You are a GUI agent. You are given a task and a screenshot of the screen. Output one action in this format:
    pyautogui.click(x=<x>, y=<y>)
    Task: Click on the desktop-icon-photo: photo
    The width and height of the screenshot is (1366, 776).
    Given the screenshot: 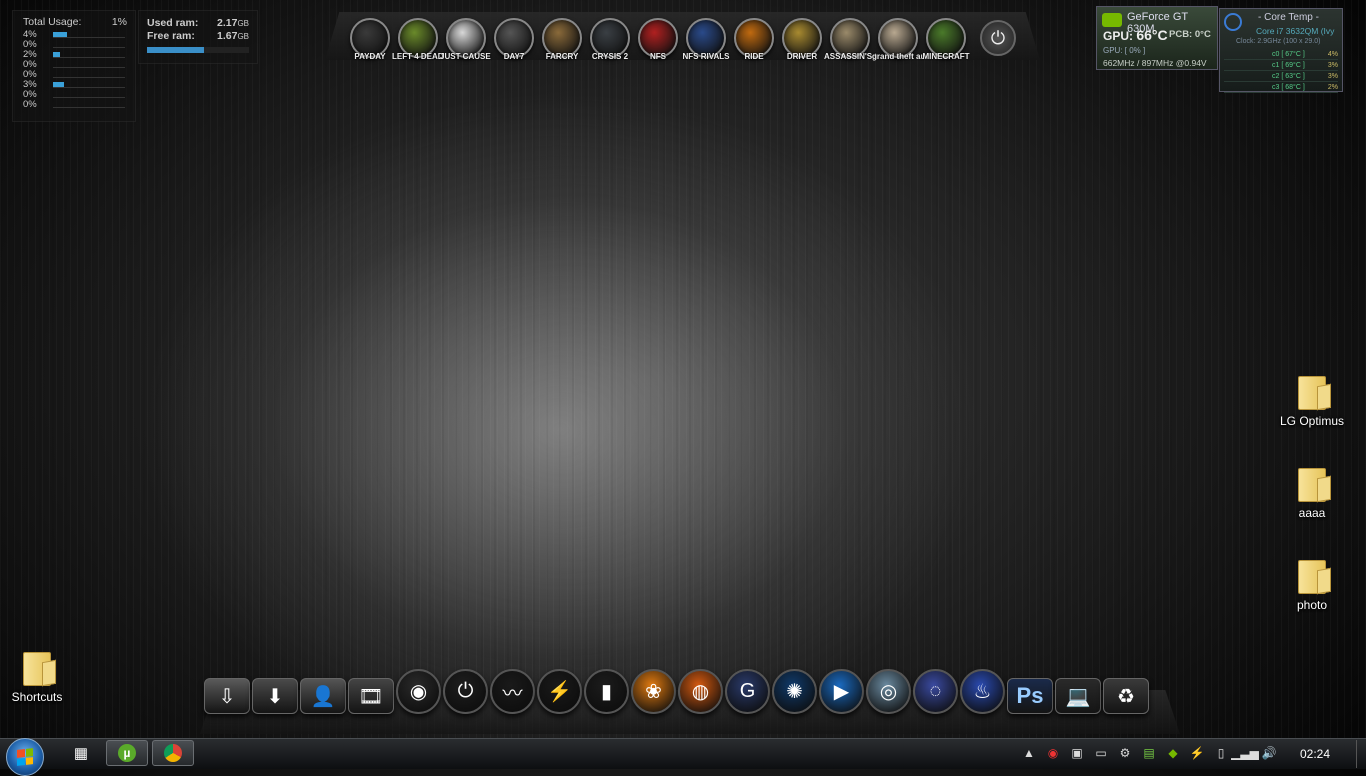 What is the action you would take?
    pyautogui.click(x=1312, y=586)
    